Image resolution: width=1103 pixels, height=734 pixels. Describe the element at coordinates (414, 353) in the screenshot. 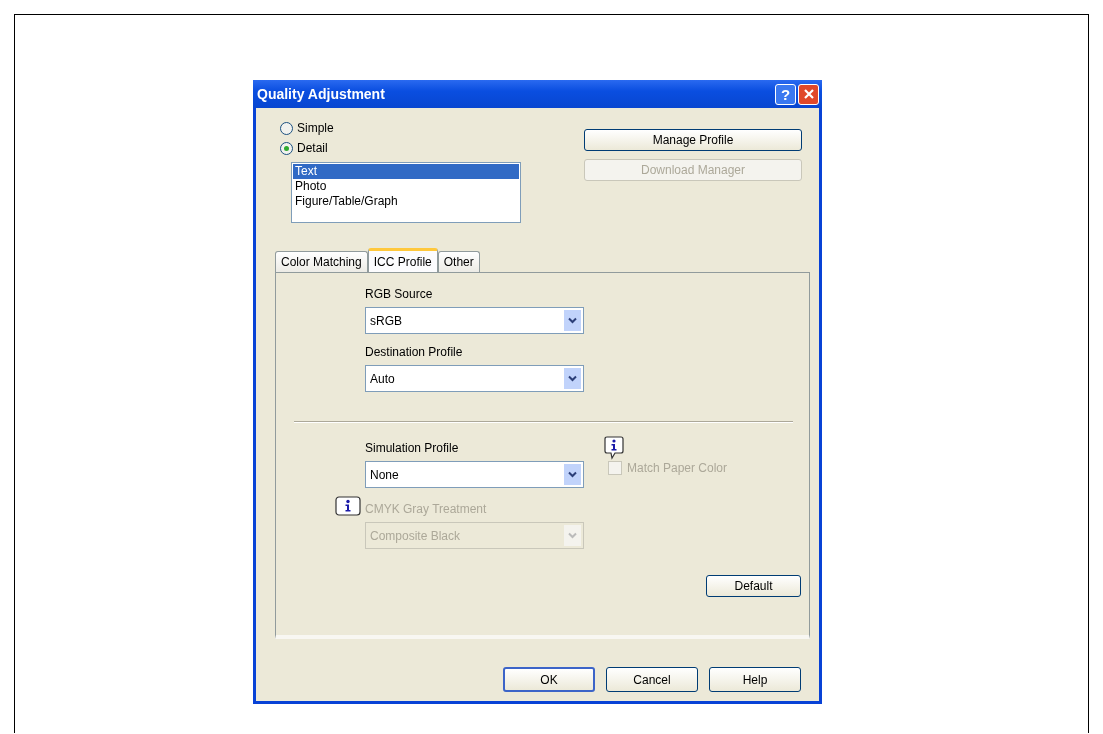

I see `field-label: Destination Profile` at that location.